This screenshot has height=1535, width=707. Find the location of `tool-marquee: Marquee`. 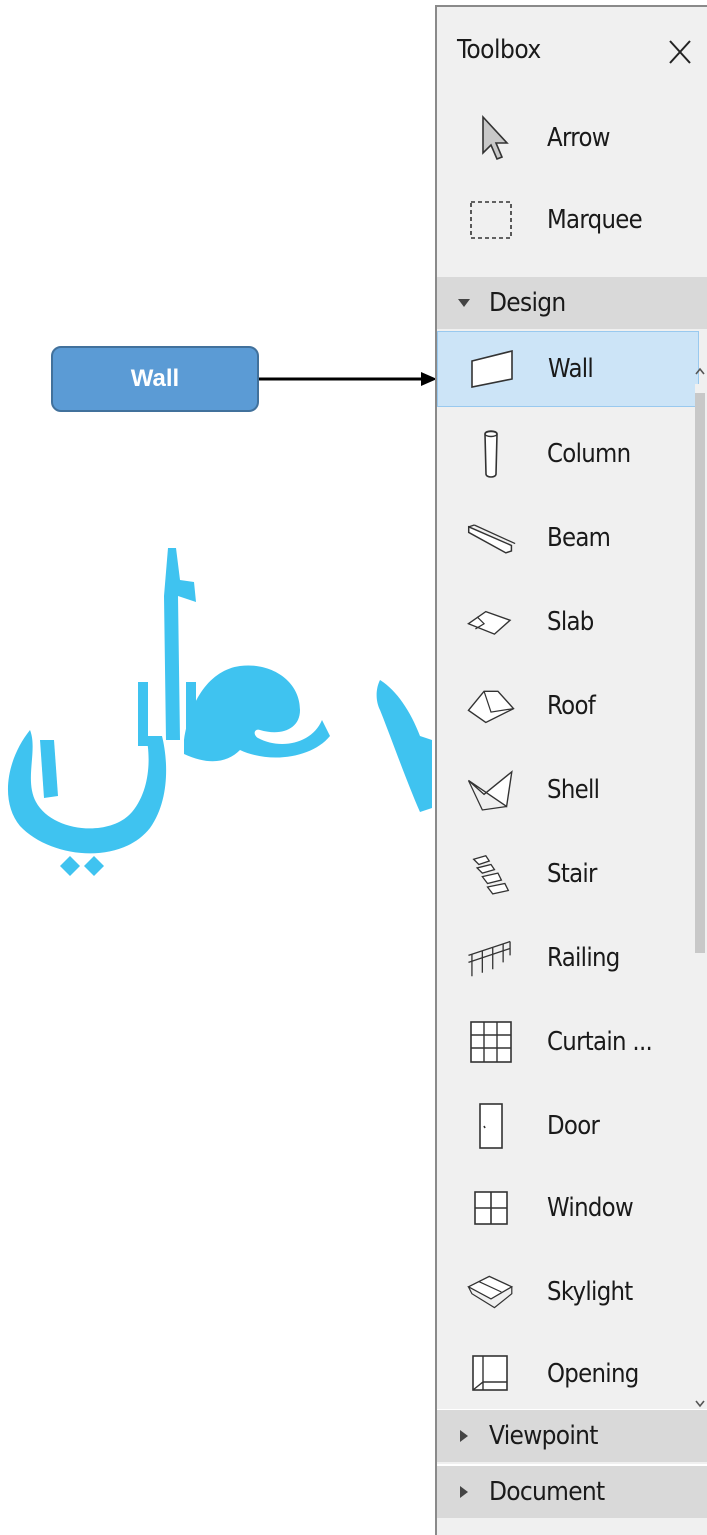

tool-marquee: Marquee is located at coordinates (568, 220).